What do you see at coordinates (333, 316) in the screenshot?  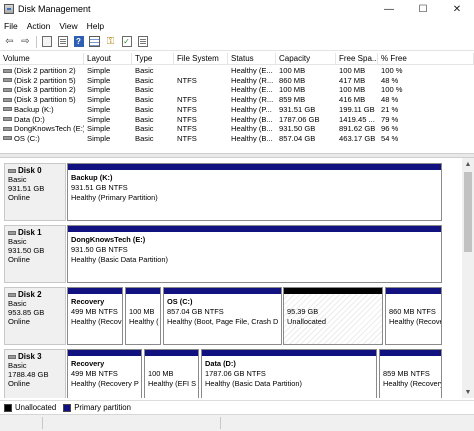 I see `unallocated-space: 95.39 GB Unallocated` at bounding box center [333, 316].